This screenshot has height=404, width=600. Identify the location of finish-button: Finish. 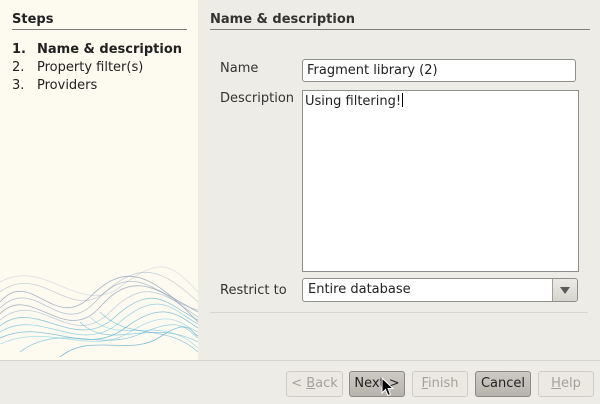
(440, 384).